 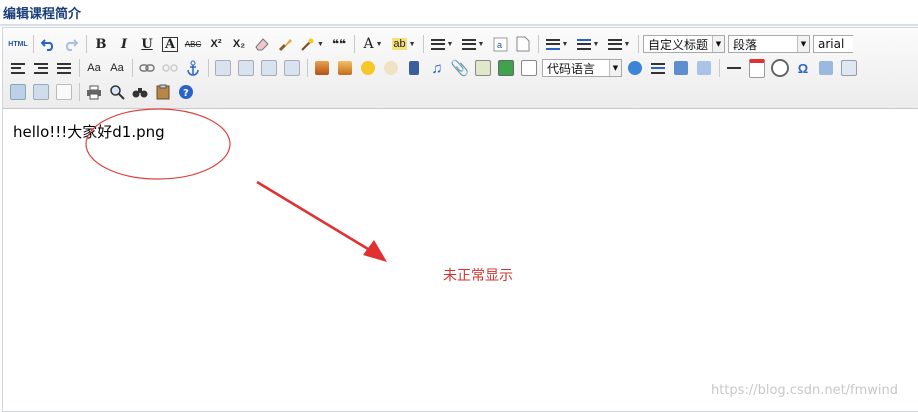 I want to click on watermark: https://blog.csdn.net/fmwind, so click(x=805, y=390).